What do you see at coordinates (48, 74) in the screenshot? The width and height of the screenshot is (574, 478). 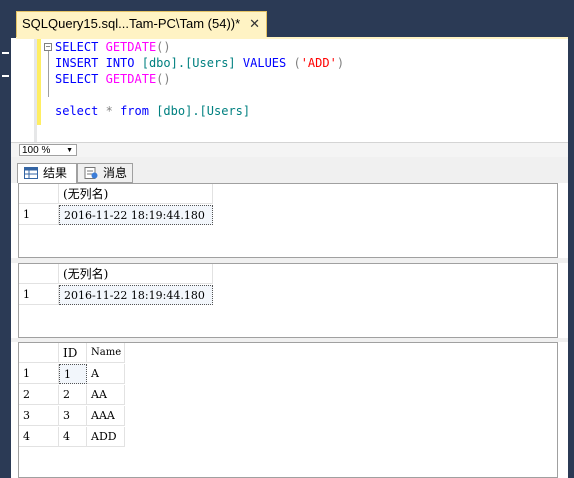 I see `fold-guide` at bounding box center [48, 74].